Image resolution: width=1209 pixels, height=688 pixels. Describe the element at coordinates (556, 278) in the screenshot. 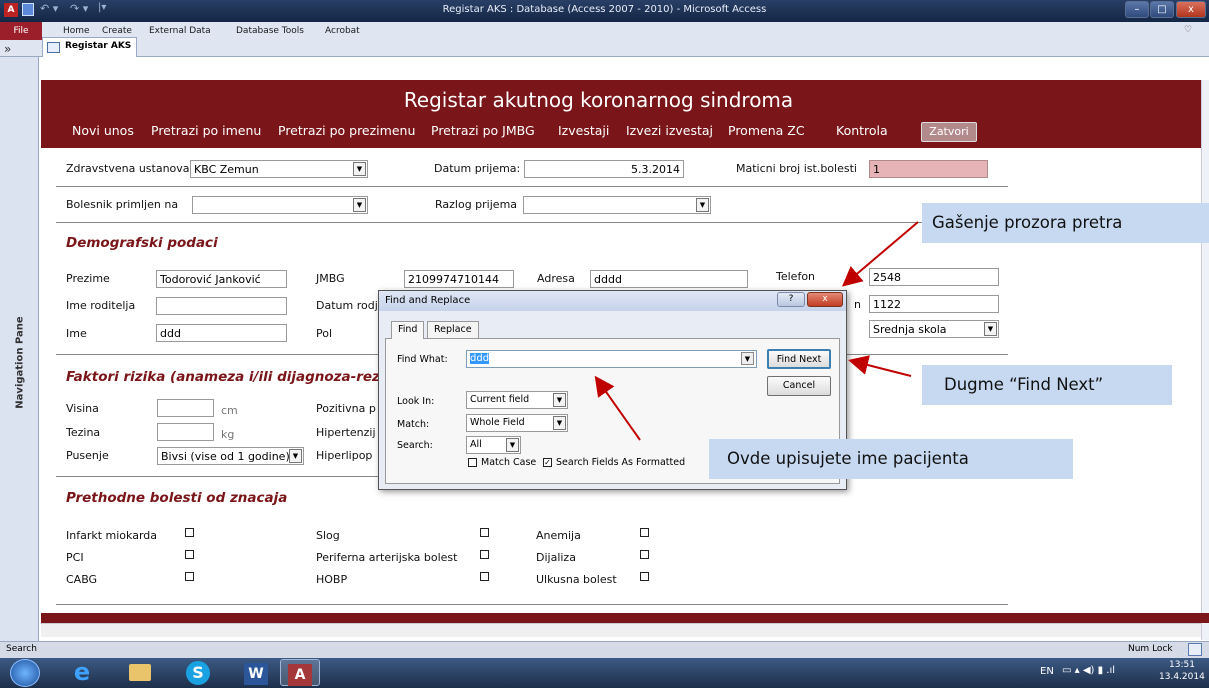

I see `adresa-label: Adresa` at that location.